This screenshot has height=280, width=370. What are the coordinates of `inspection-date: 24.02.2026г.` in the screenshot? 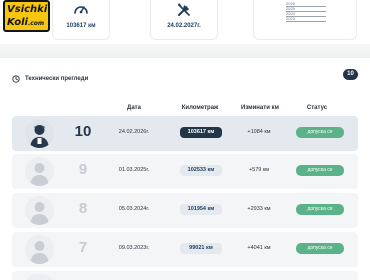 It's located at (134, 132).